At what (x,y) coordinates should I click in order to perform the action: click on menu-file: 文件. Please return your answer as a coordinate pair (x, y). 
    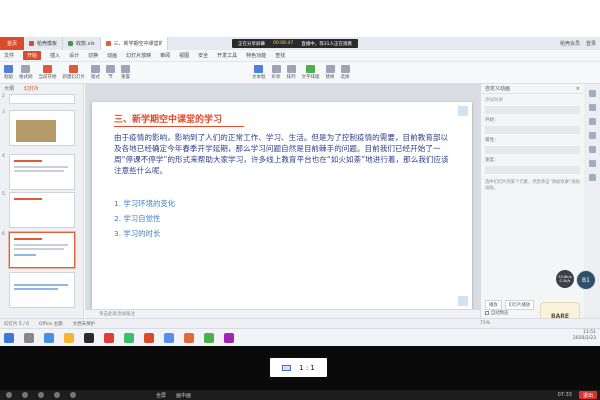
    Looking at the image, I should click on (9, 55).